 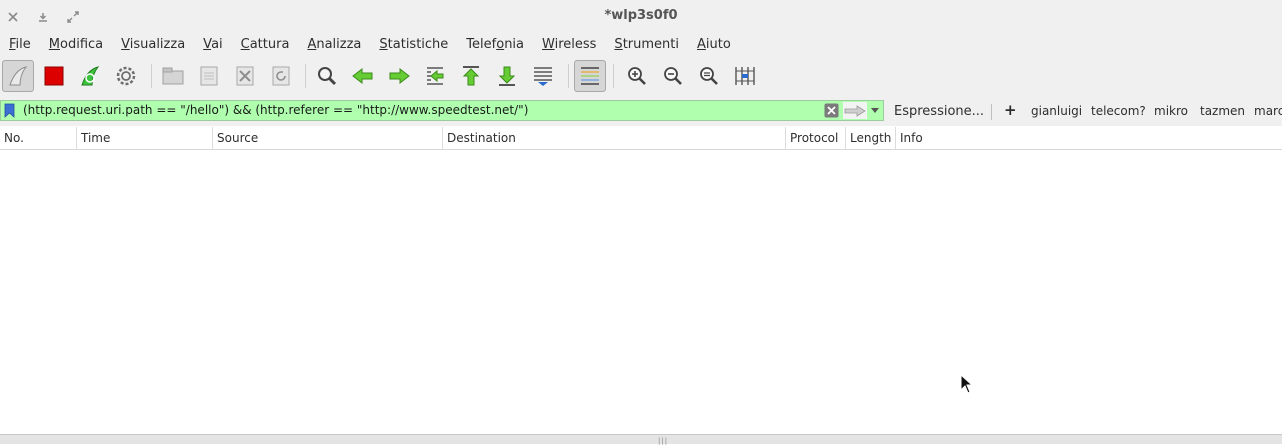 I want to click on zoom-out-icon, so click(x=673, y=76).